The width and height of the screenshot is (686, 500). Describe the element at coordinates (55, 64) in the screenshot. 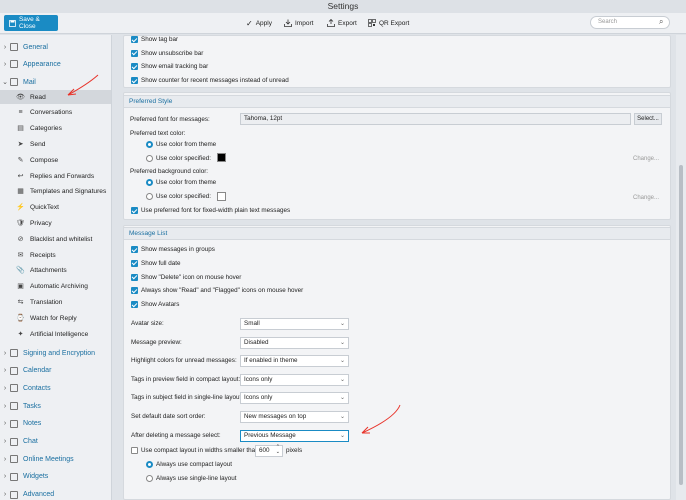

I see `sidebar-item-appearance: › Appearance` at that location.